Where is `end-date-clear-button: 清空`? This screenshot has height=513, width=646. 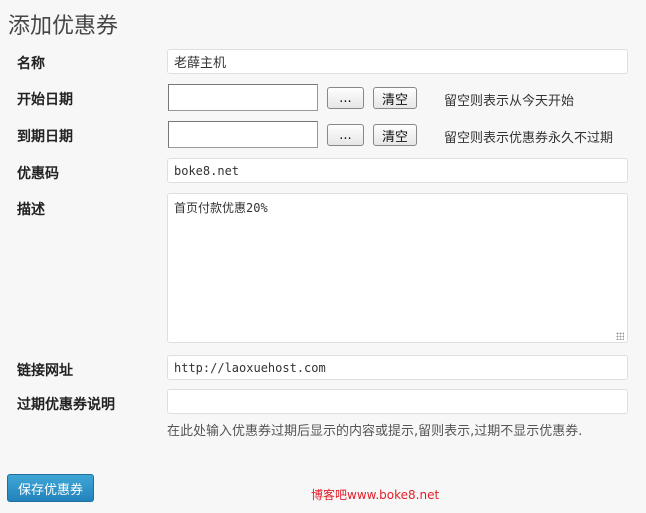 end-date-clear-button: 清空 is located at coordinates (395, 135).